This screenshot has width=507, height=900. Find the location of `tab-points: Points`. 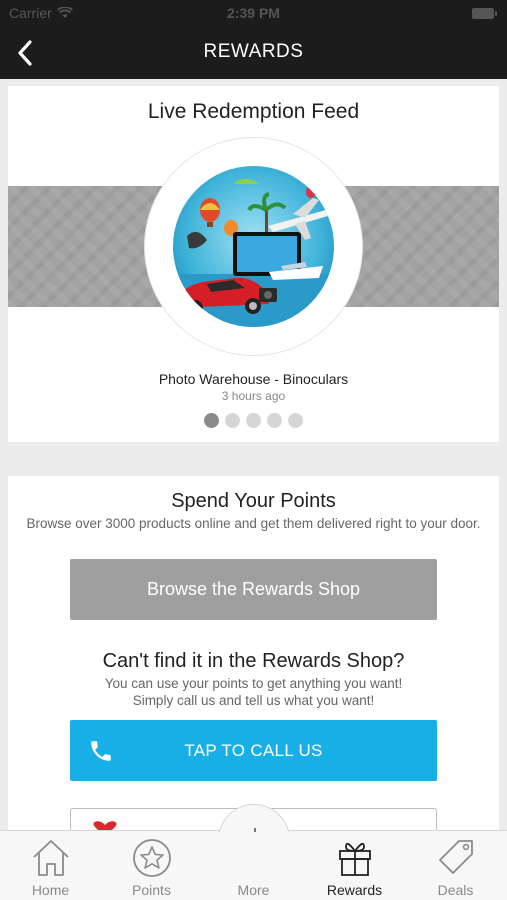

tab-points: Points is located at coordinates (151, 865).